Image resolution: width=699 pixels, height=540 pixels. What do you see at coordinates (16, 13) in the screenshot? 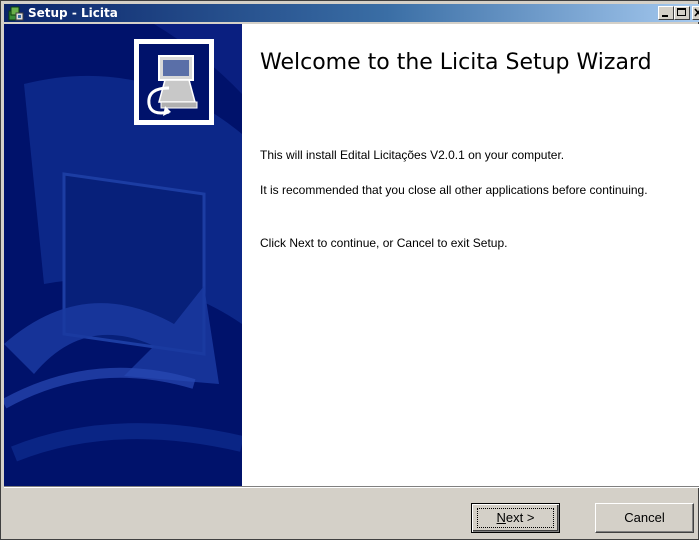
I see `setup-wizard-icon` at bounding box center [16, 13].